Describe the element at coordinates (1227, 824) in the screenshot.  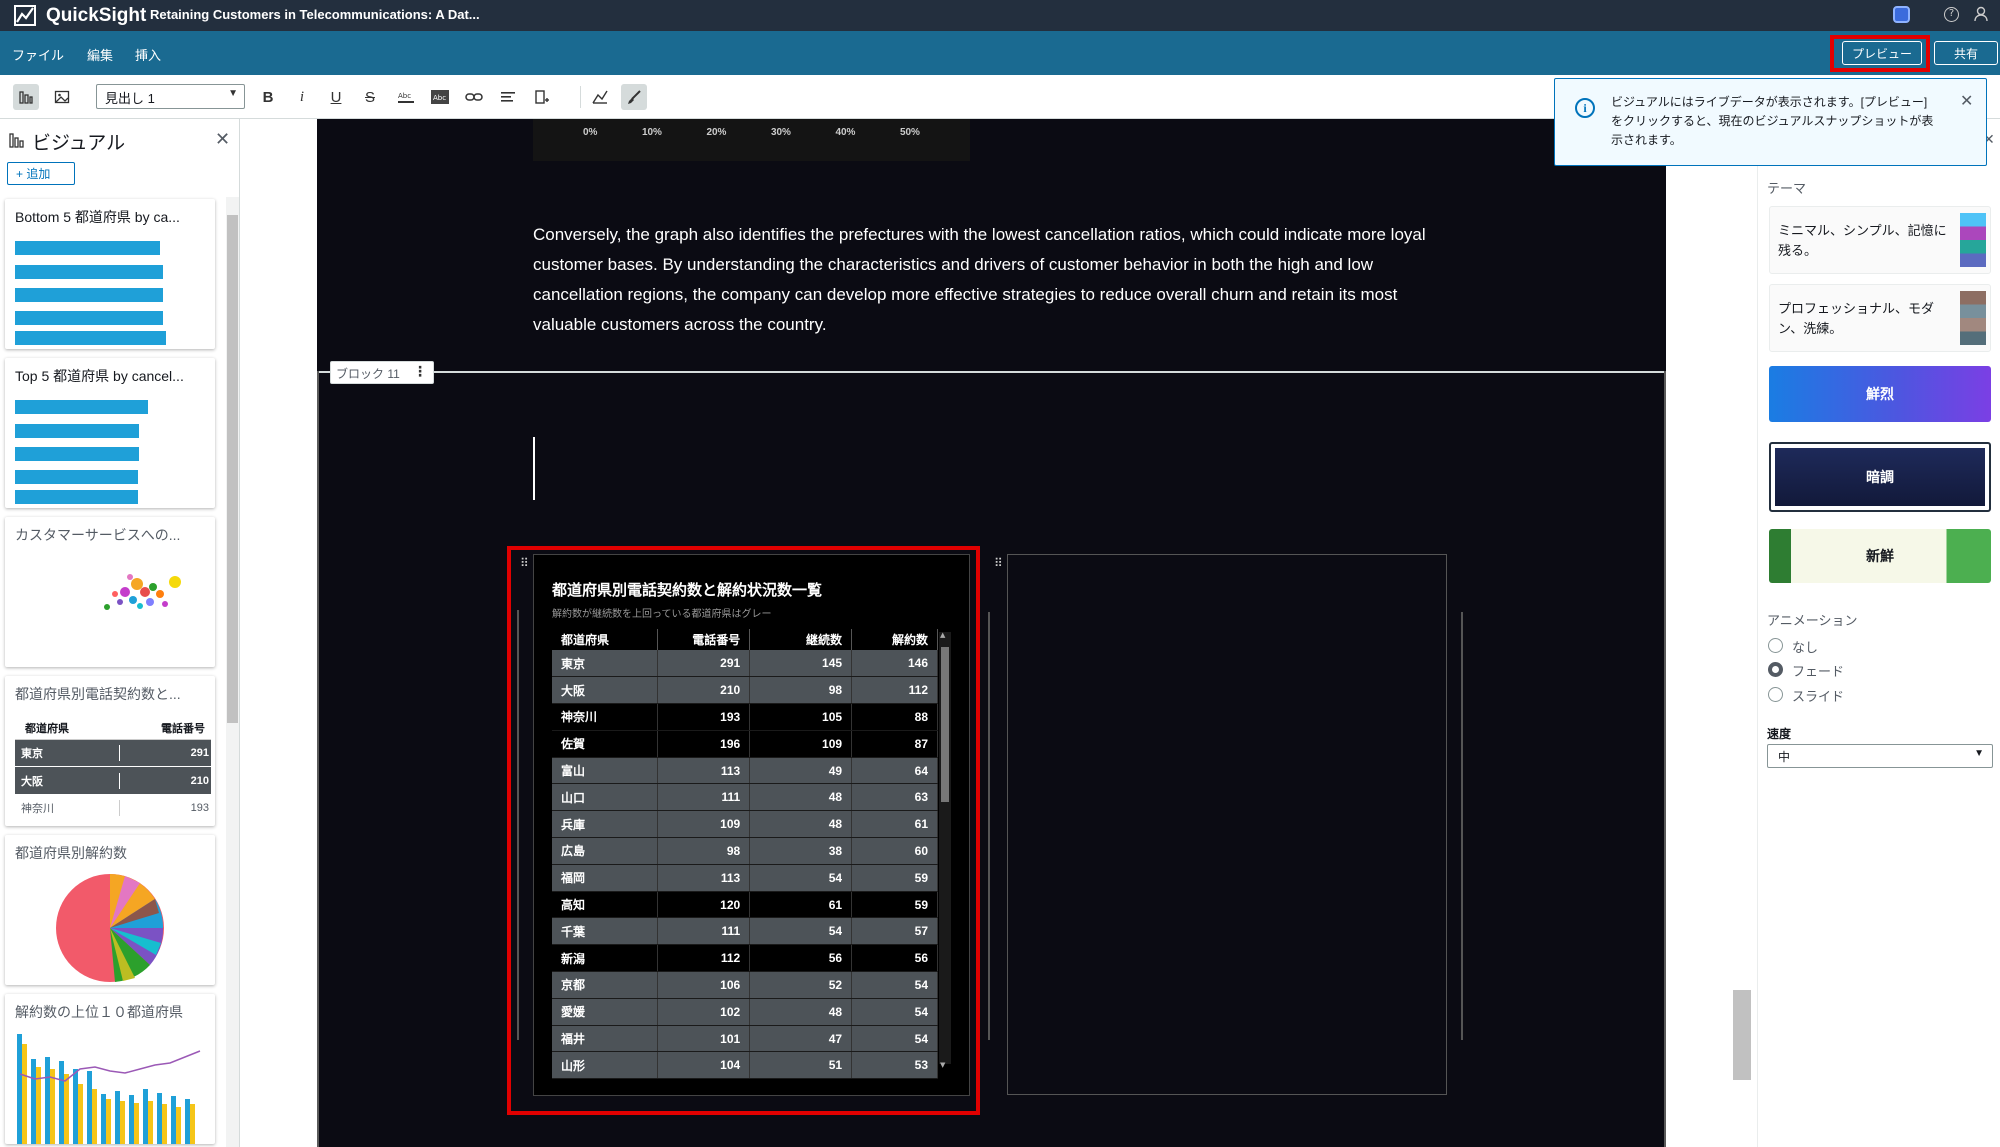
I see `empty-visual-placeholder` at that location.